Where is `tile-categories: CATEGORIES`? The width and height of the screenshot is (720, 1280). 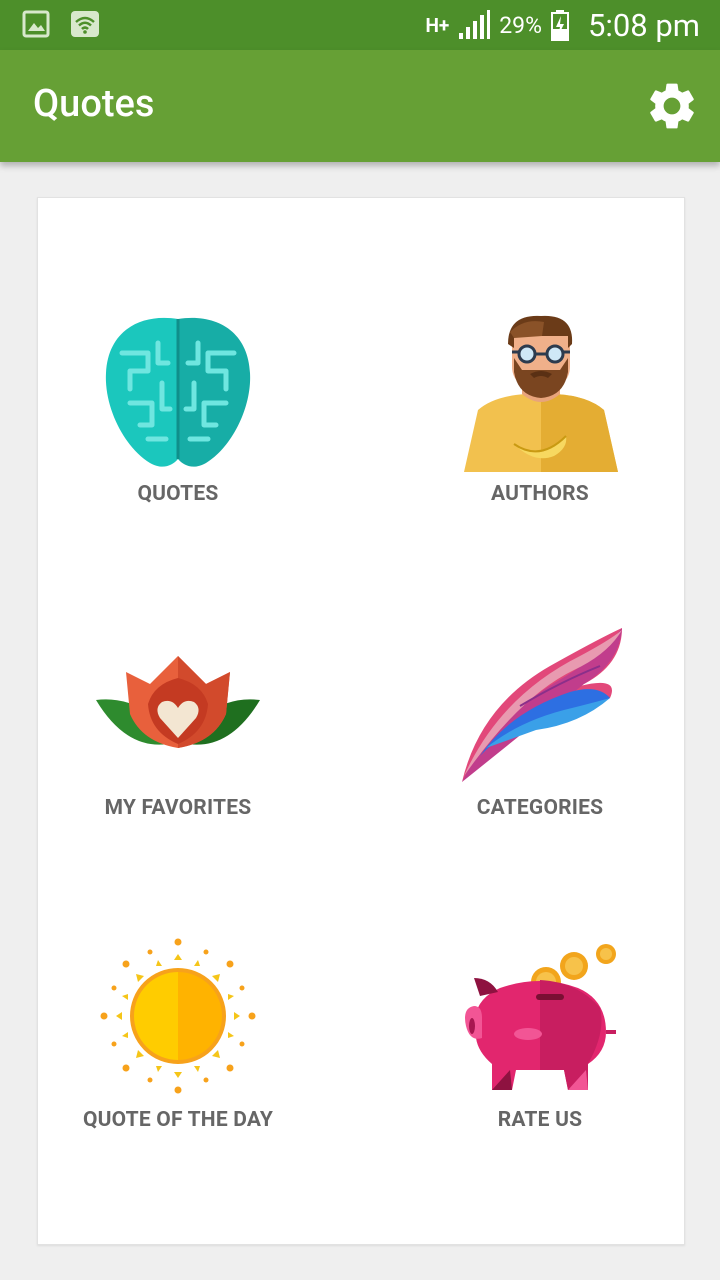
tile-categories: CATEGORIES is located at coordinates (540, 728).